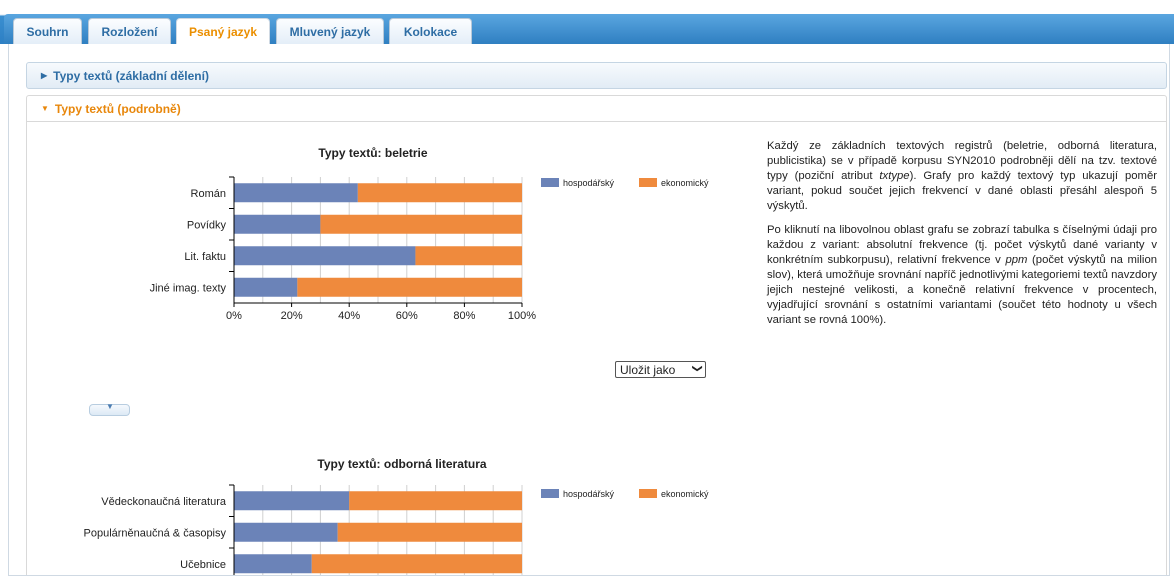 This screenshot has height=576, width=1174. Describe the element at coordinates (117, 108) in the screenshot. I see `accordion-detail-label: Typy textů (podrobně)` at that location.